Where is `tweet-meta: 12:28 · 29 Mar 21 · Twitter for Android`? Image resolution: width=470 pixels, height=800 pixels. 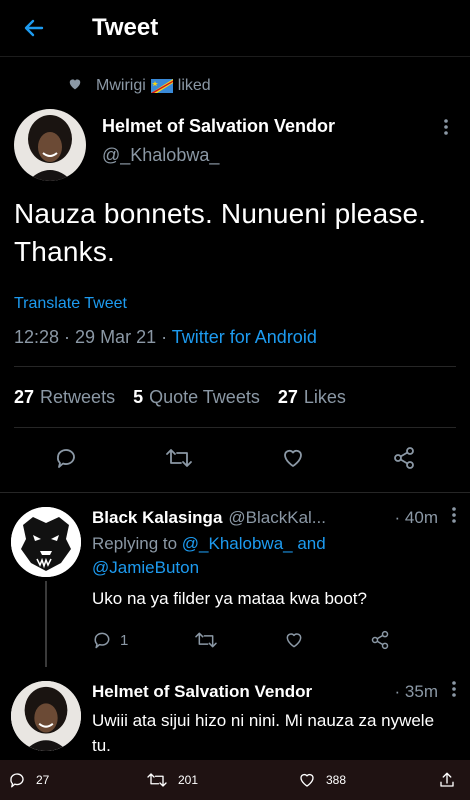 tweet-meta: 12:28 · 29 Mar 21 · Twitter for Android is located at coordinates (235, 347).